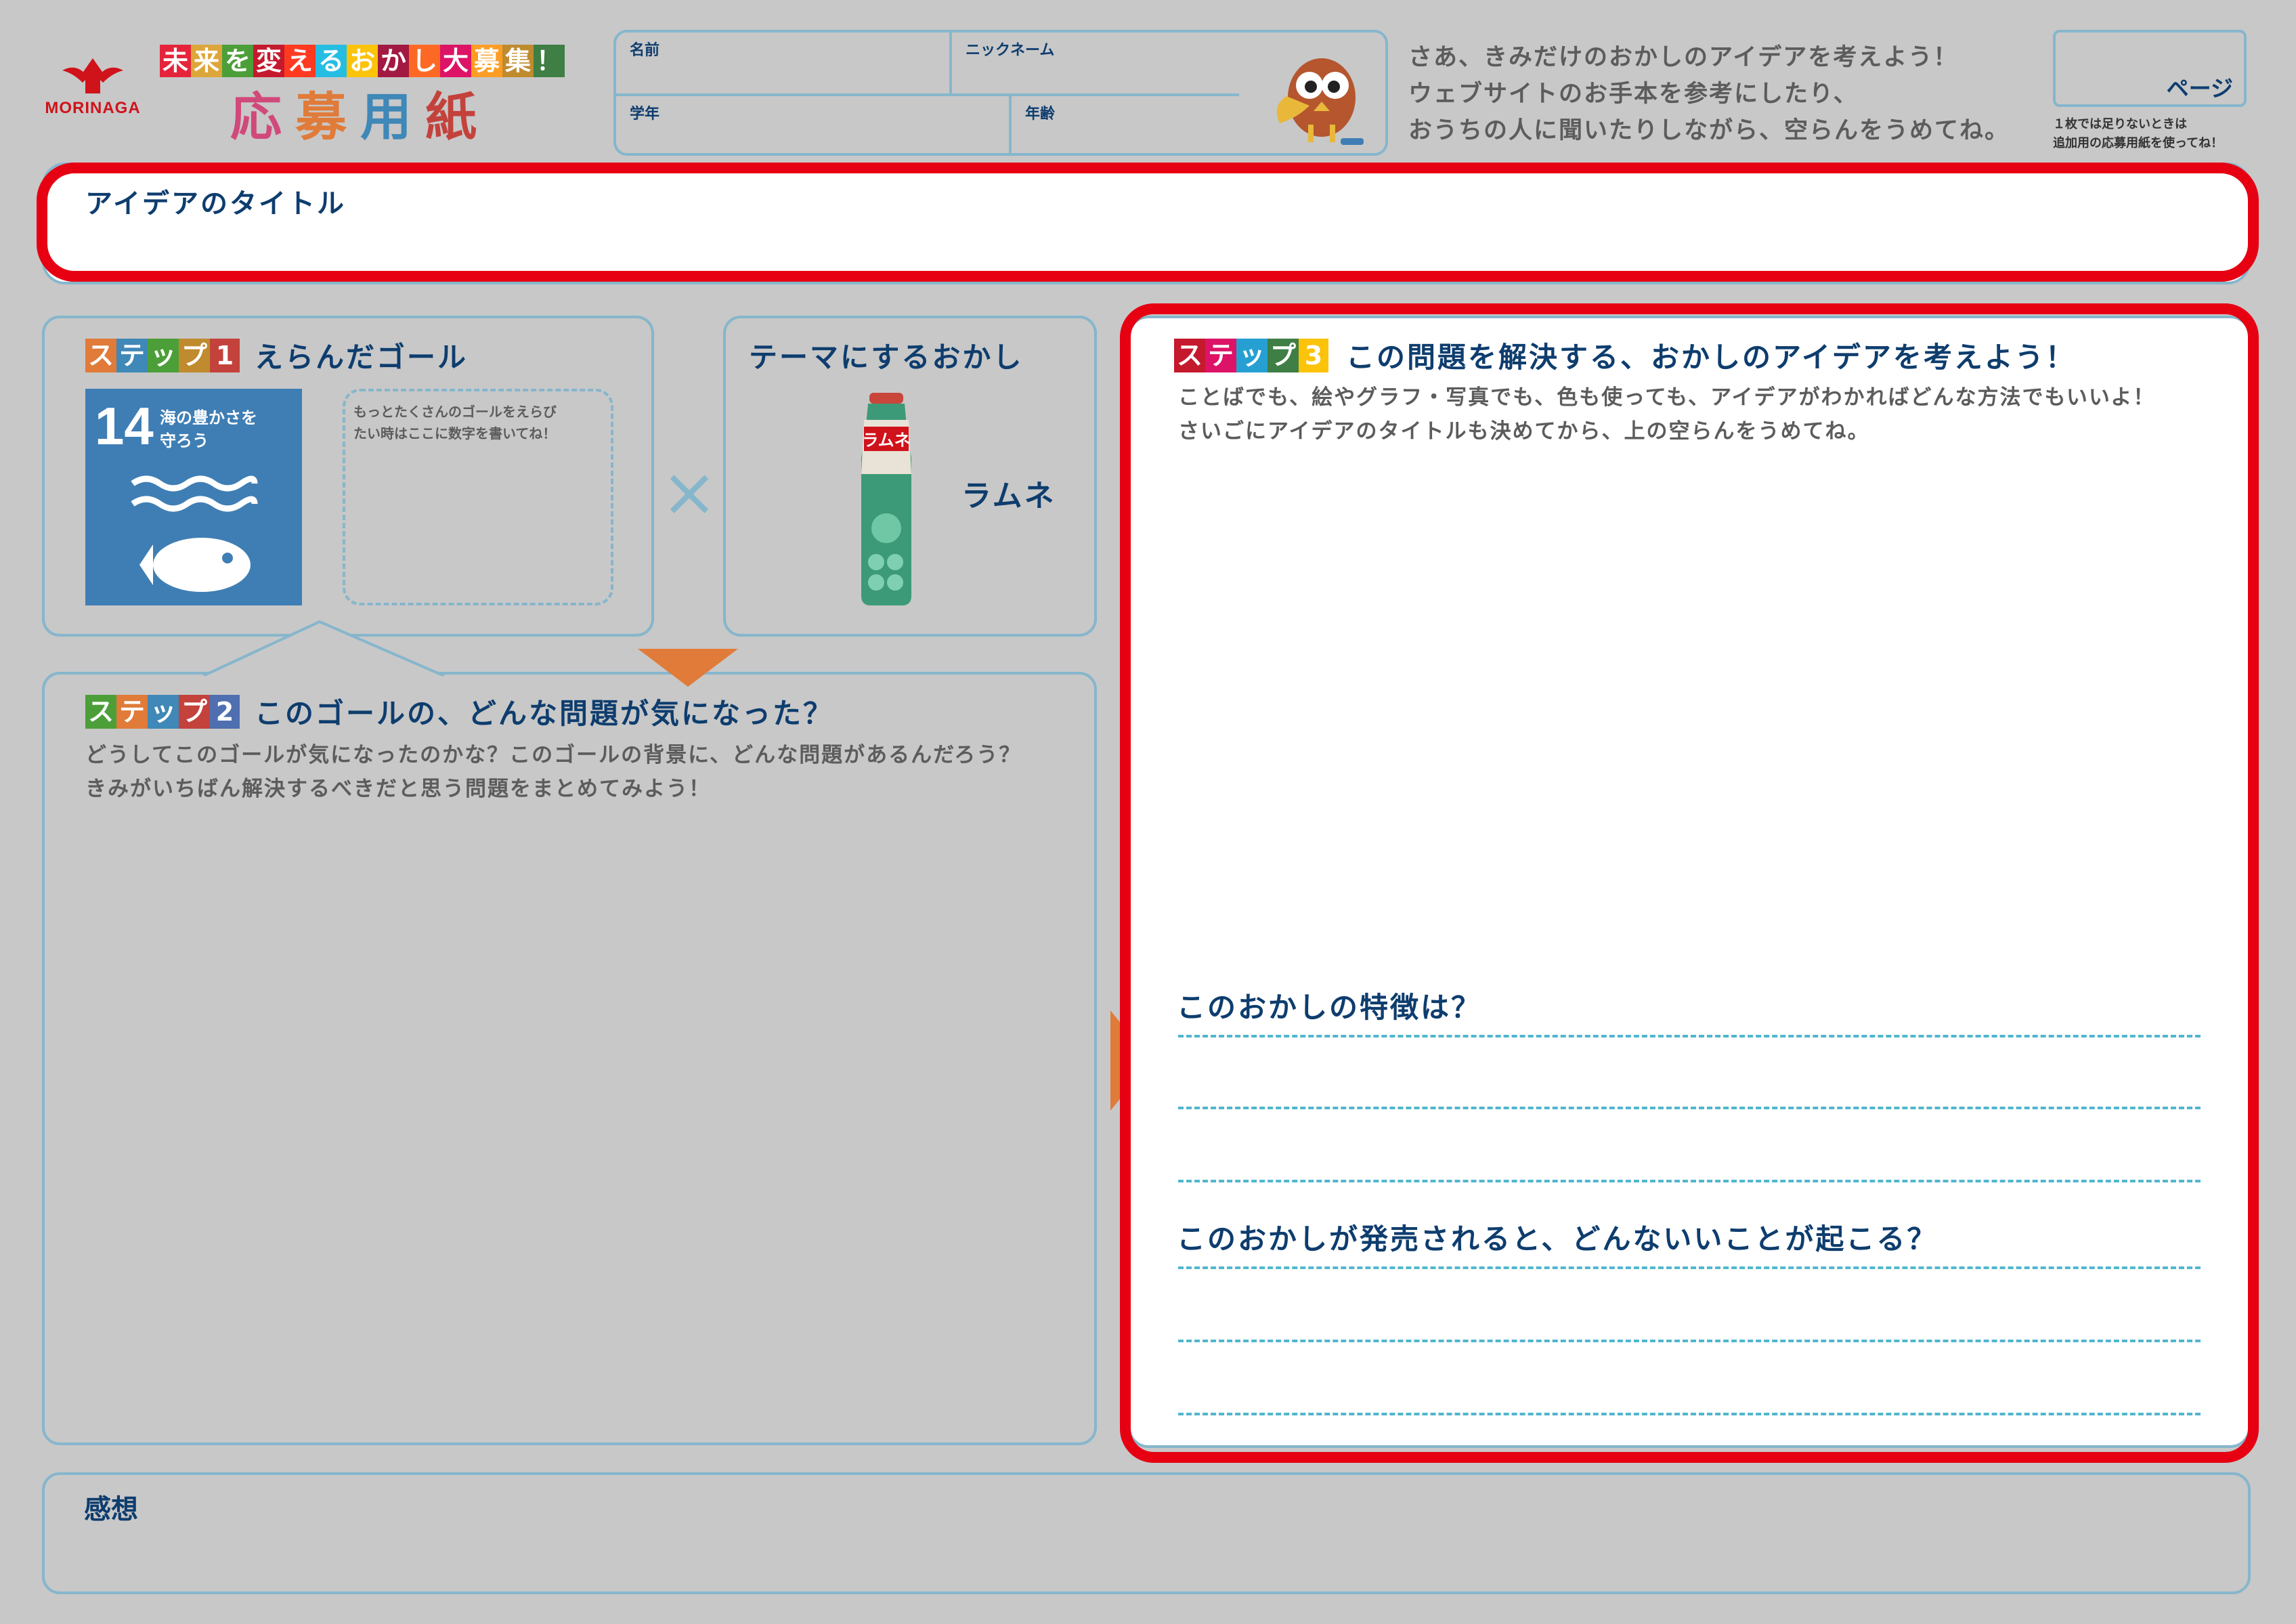 This screenshot has width=2296, height=1624. What do you see at coordinates (256, 117) in the screenshot?
I see `form-title-char: 応` at bounding box center [256, 117].